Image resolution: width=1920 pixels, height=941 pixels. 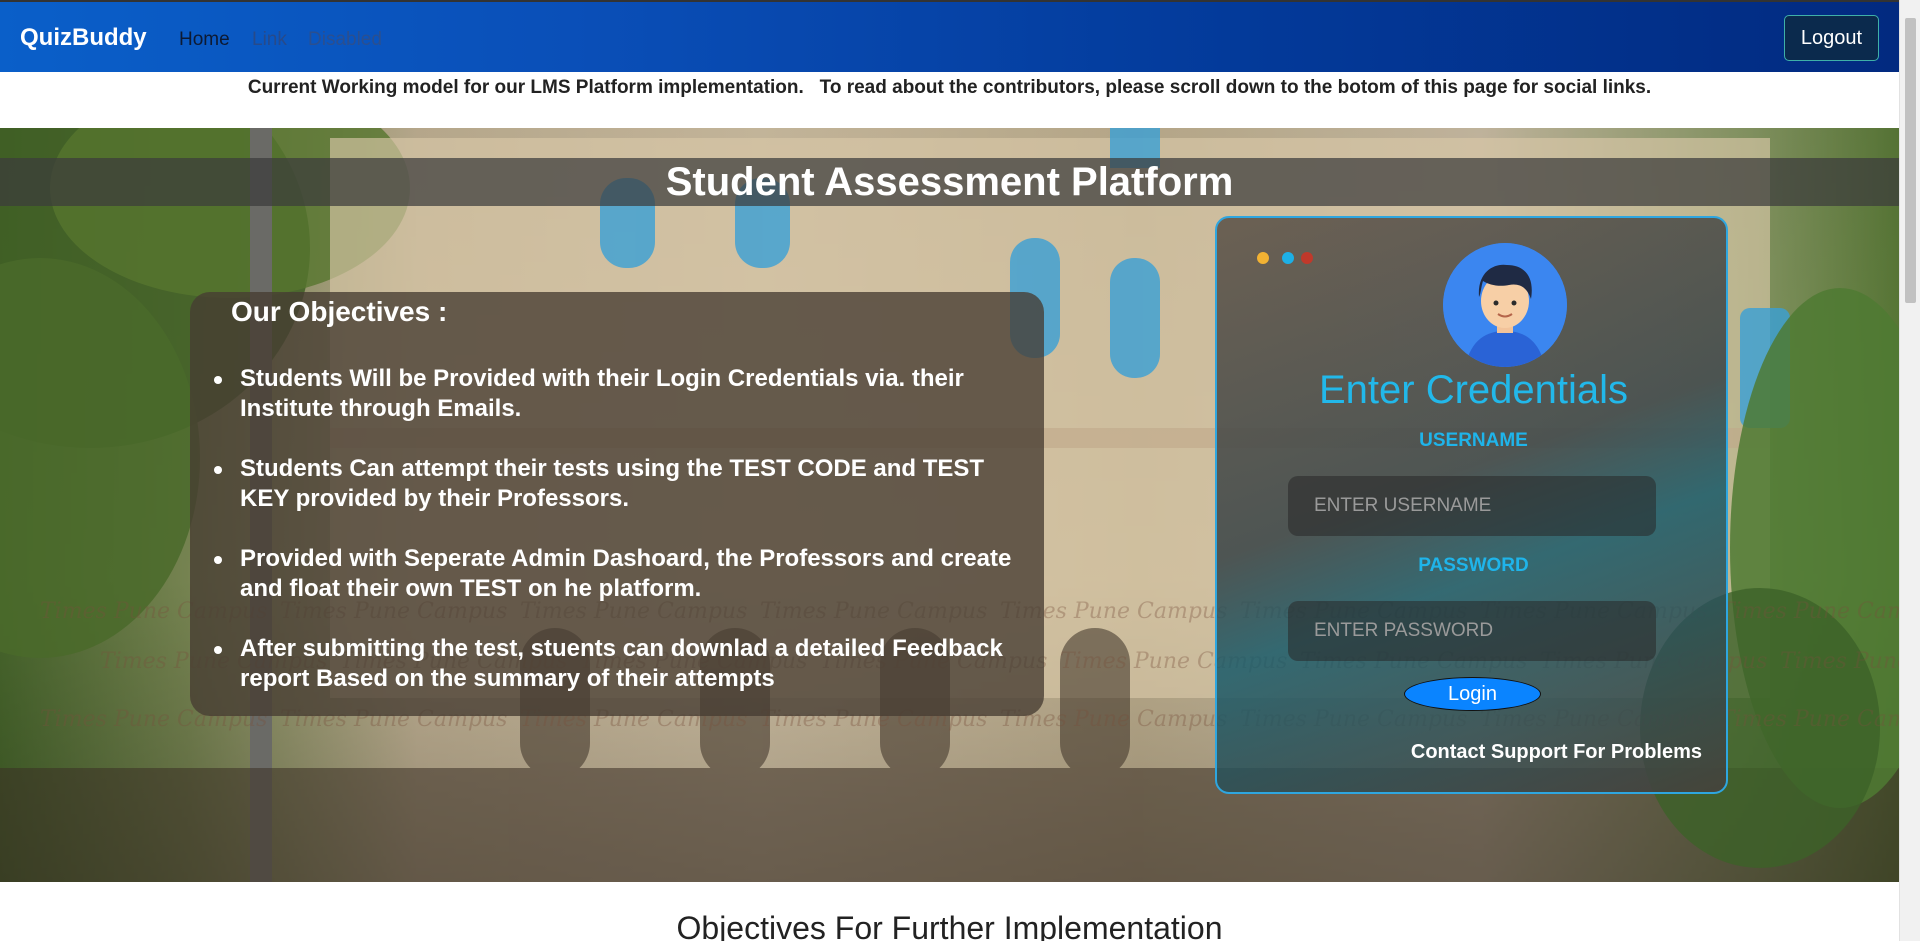 What do you see at coordinates (269, 40) in the screenshot?
I see `nav-link-link: Link` at bounding box center [269, 40].